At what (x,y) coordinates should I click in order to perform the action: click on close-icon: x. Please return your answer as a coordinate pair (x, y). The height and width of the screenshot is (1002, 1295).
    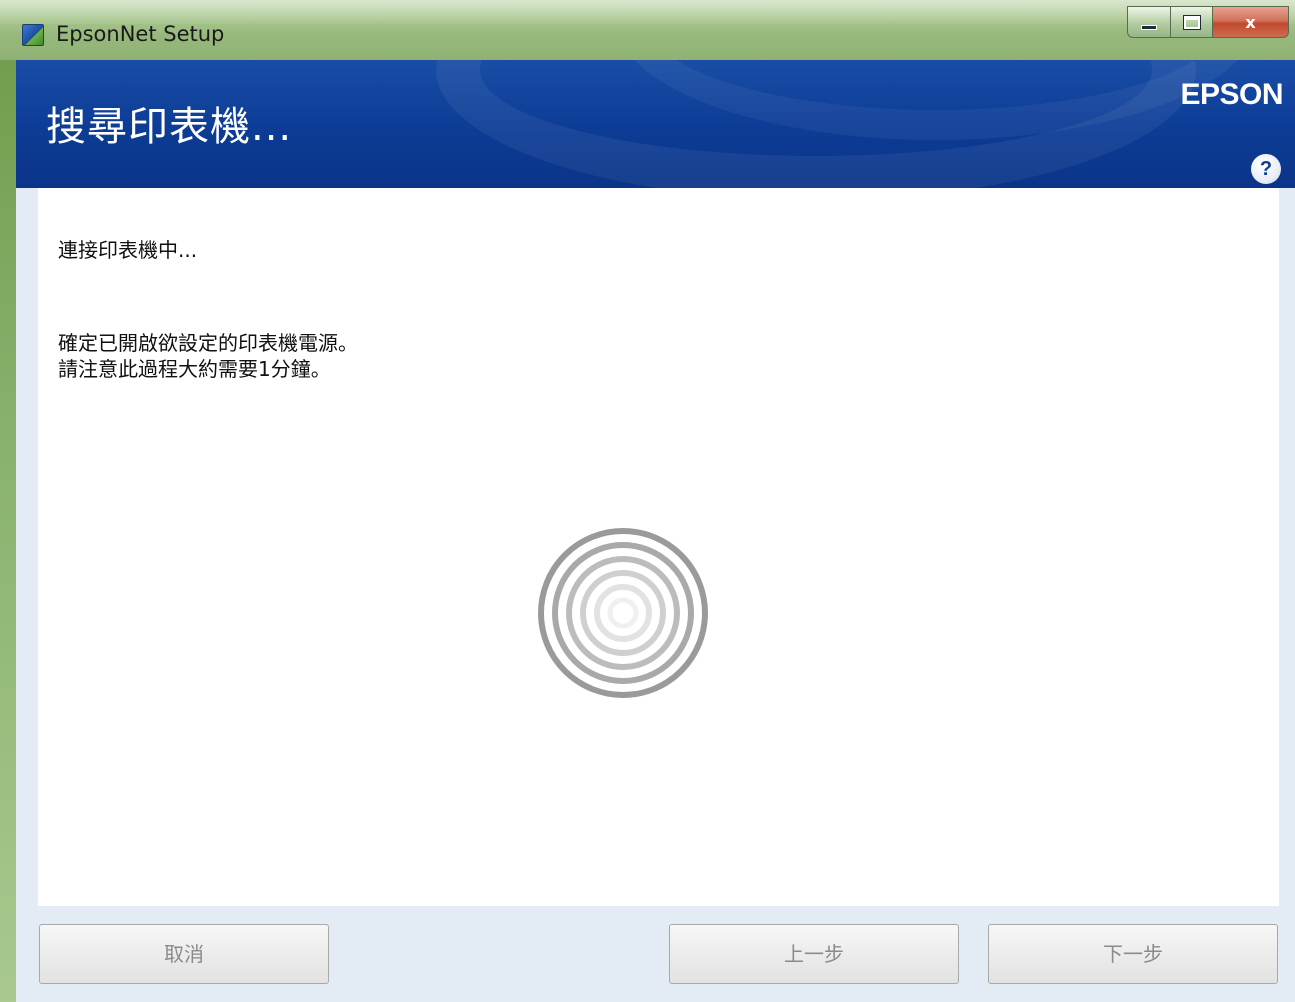
    Looking at the image, I should click on (1250, 22).